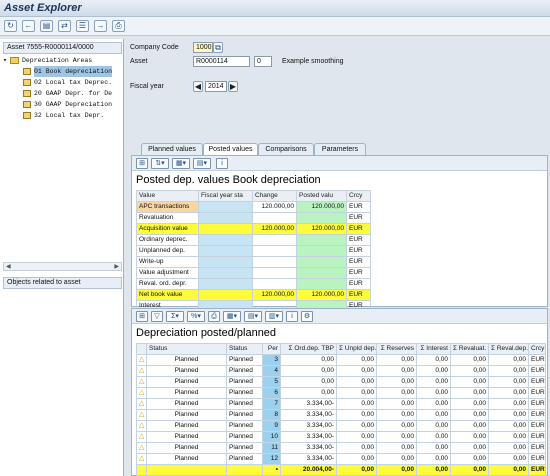 The height and width of the screenshot is (476, 550). Describe the element at coordinates (339, 316) in the screenshot. I see `depr-grid-toolbar: ⊞ ▽ Σ▾ %▾ ⎙ ▦▾ ▤▾ ▥▾ i ⚙` at that location.